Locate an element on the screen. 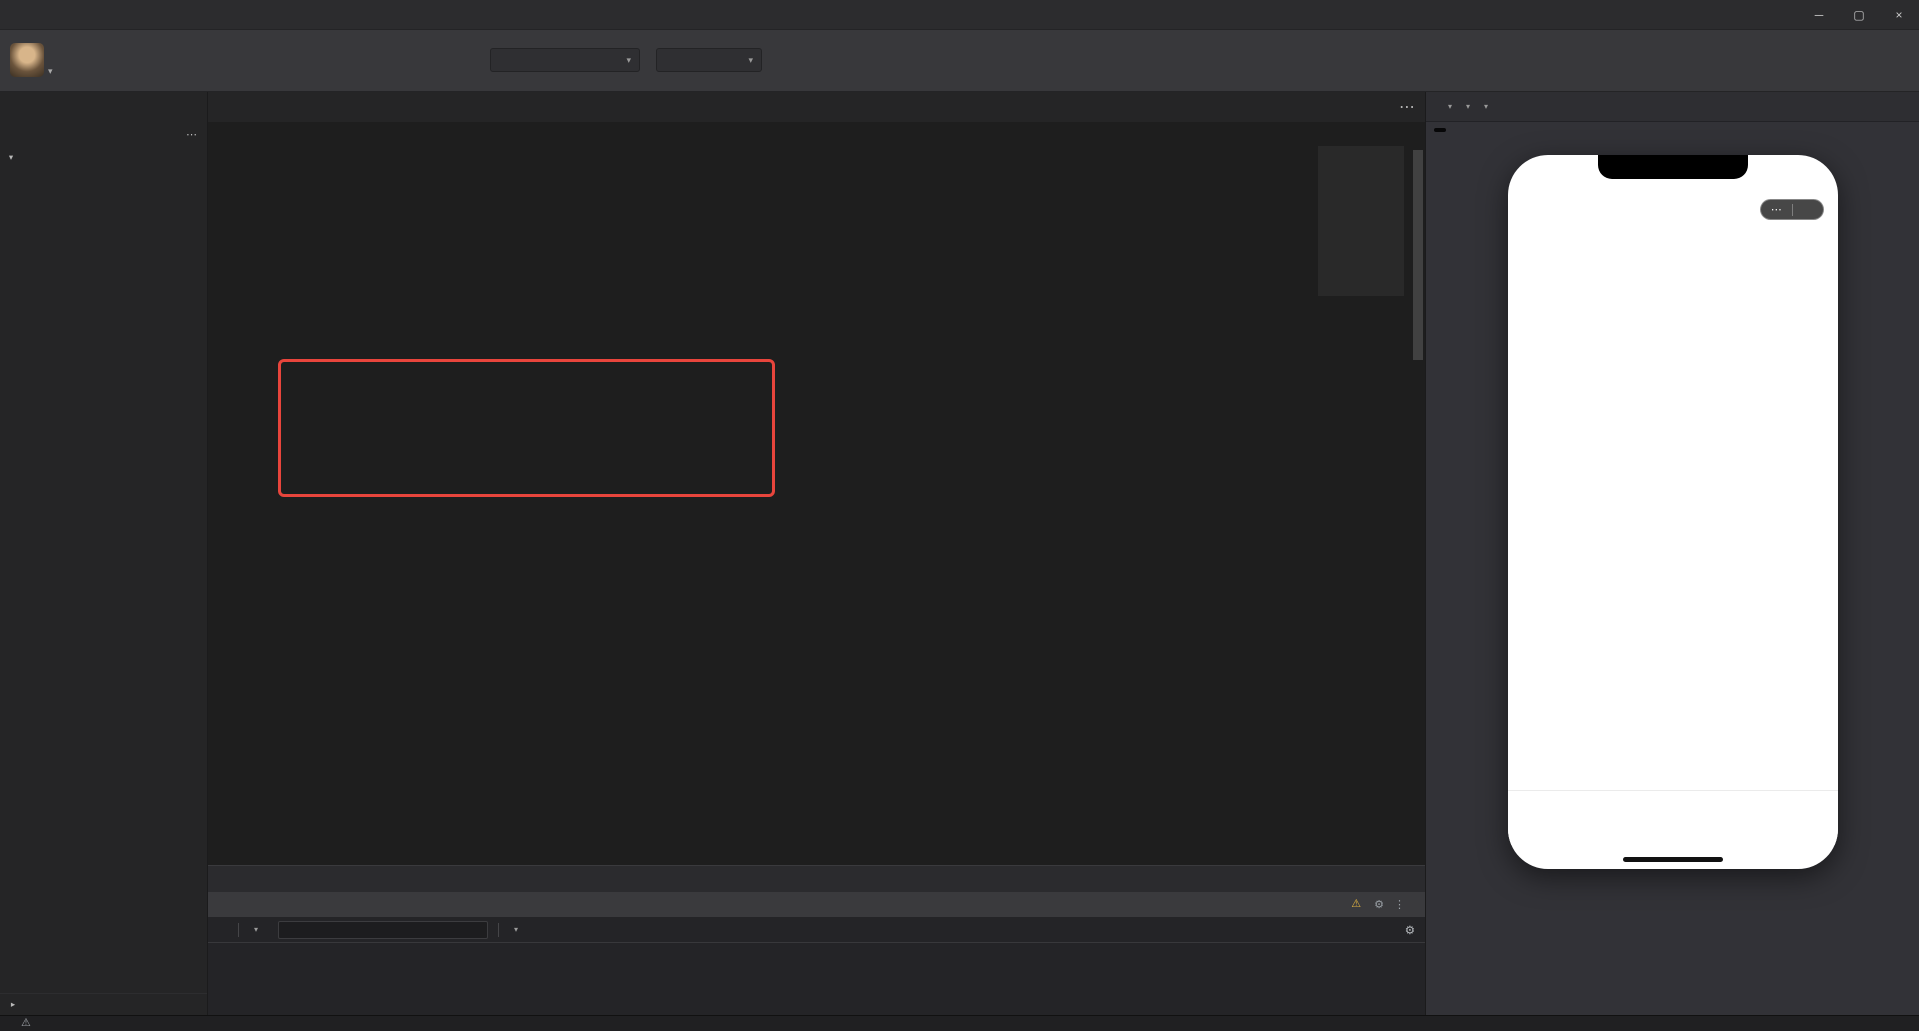 Image resolution: width=1919 pixels, height=1031 pixels. avatar is located at coordinates (27, 60).